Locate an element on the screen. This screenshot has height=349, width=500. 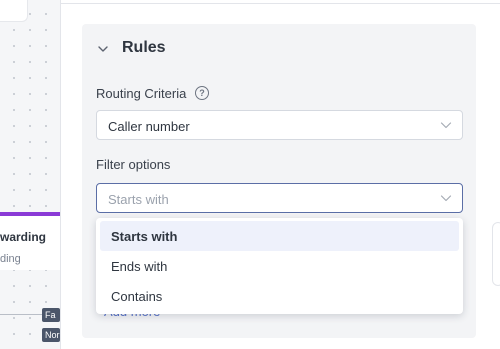
connector-line is located at coordinates (22, 314).